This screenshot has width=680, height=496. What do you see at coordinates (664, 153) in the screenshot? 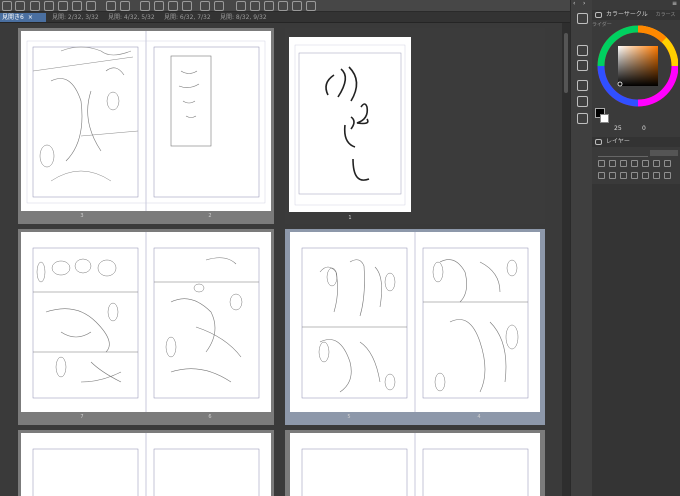
I see `opacity-slider` at bounding box center [664, 153].